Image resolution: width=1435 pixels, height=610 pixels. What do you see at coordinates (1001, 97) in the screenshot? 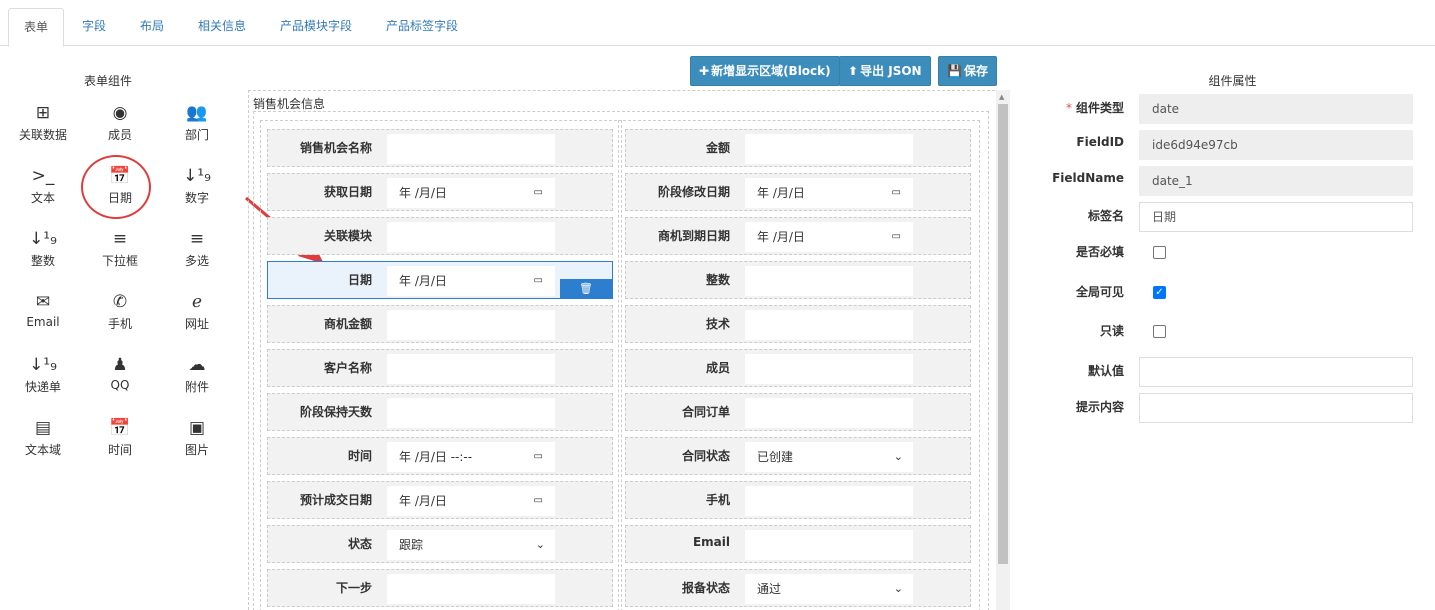
I see `scroll-up-icon: ▲` at bounding box center [1001, 97].